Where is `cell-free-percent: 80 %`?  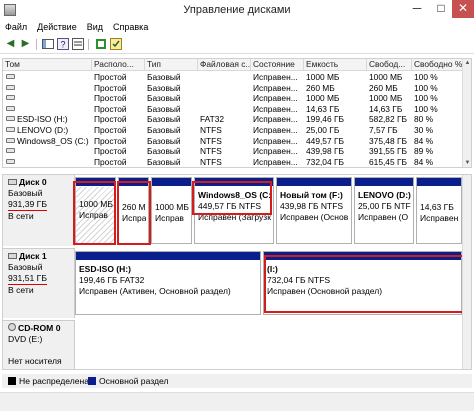 cell-free-percent: 80 % is located at coordinates (424, 119).